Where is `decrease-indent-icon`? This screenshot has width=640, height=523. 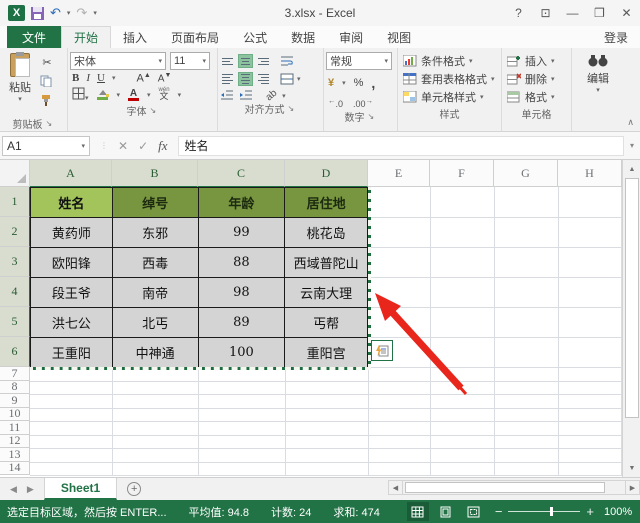
decrease-indent-icon is located at coordinates (227, 95).